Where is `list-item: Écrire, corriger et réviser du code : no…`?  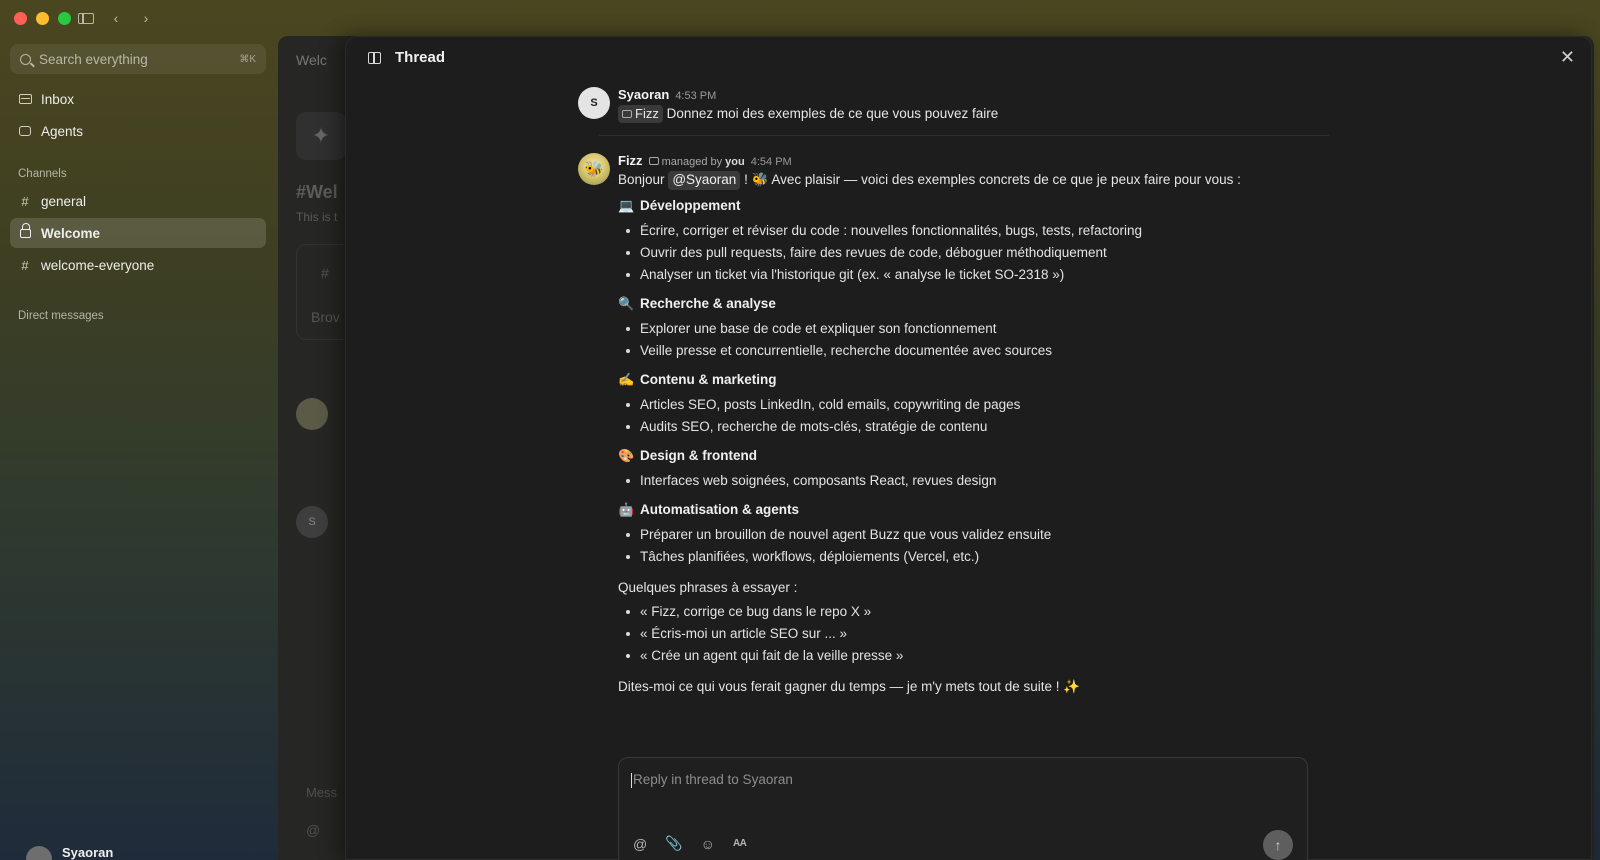 list-item: Écrire, corriger et réviser du code : no… is located at coordinates (988, 231).